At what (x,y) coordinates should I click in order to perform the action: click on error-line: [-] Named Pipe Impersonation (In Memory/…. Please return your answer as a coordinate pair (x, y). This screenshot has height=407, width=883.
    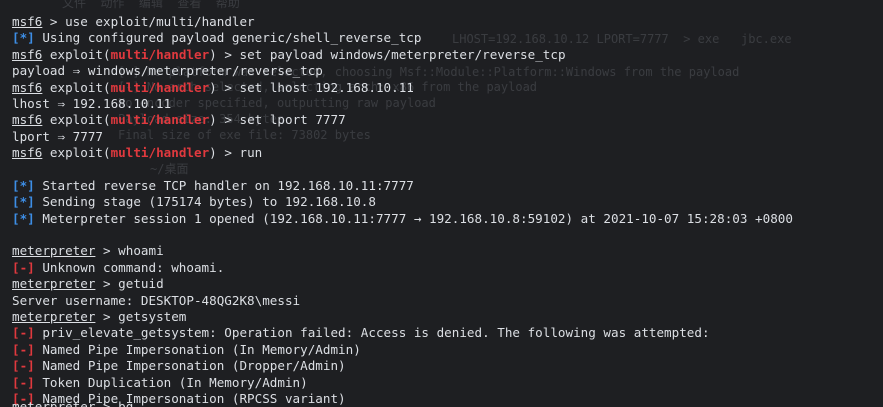
    Looking at the image, I should click on (447, 350).